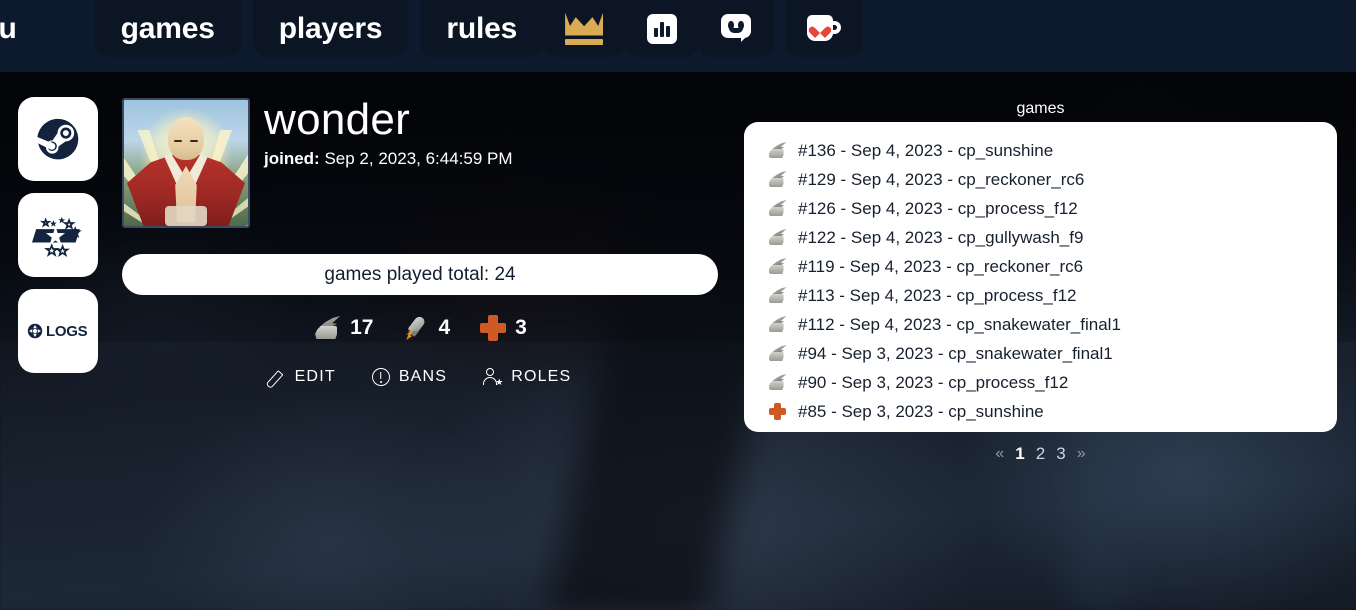 The height and width of the screenshot is (610, 1356). What do you see at coordinates (1019, 454) in the screenshot?
I see `pagination-page-1: 1` at bounding box center [1019, 454].